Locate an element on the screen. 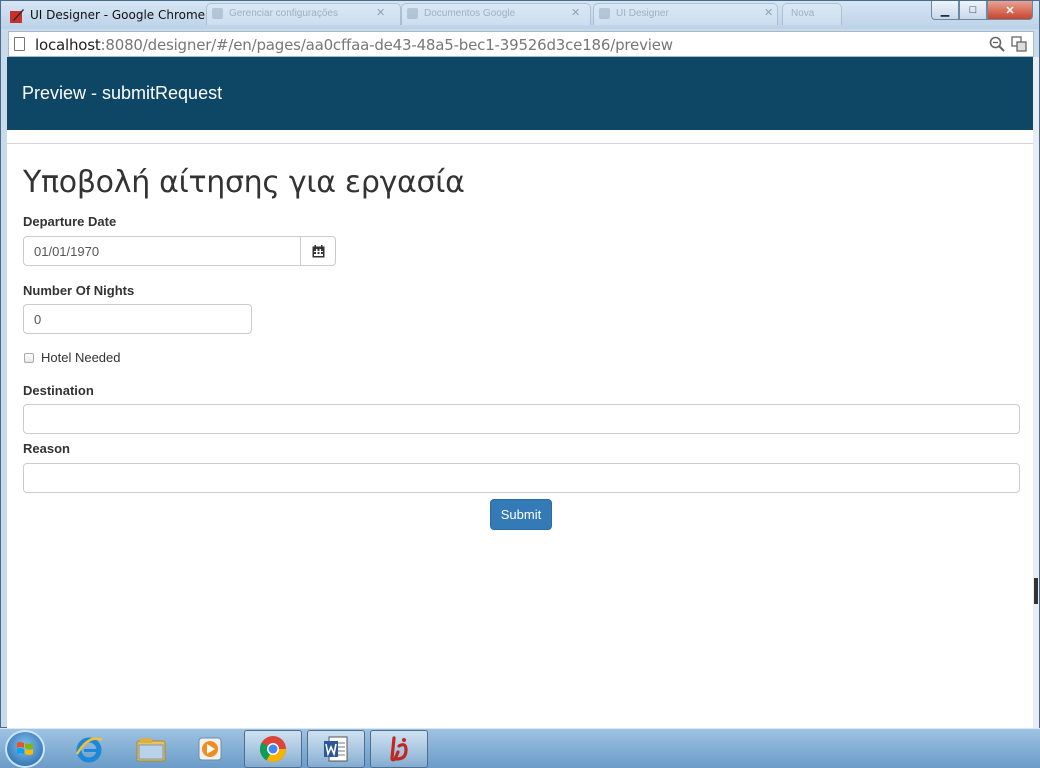  zoom-icon is located at coordinates (997, 44).